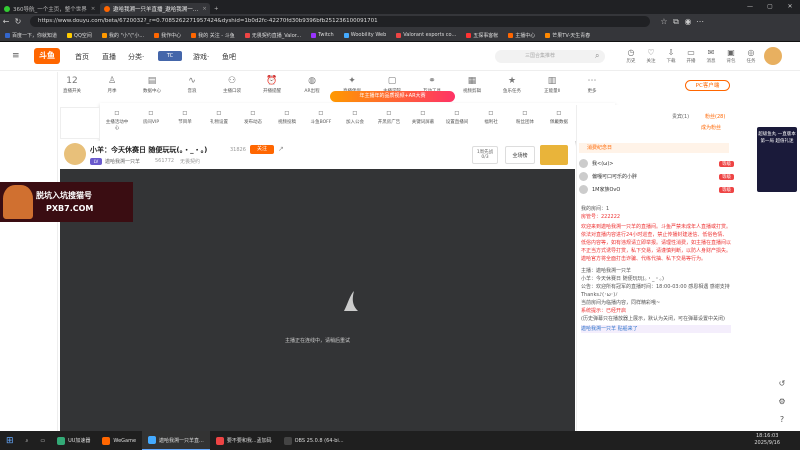 The image size is (800, 450). I want to click on refresh-icon: ↻, so click(18, 21).